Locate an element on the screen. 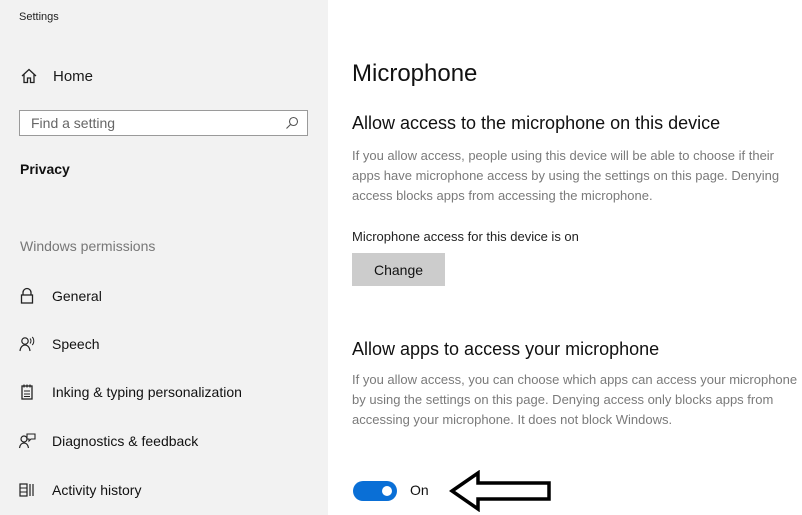  search-box is located at coordinates (163, 123).